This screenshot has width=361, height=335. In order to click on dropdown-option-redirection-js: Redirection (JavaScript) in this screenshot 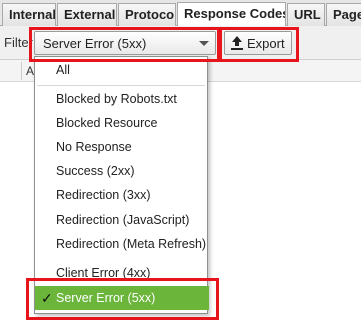, I will do `click(121, 220)`.